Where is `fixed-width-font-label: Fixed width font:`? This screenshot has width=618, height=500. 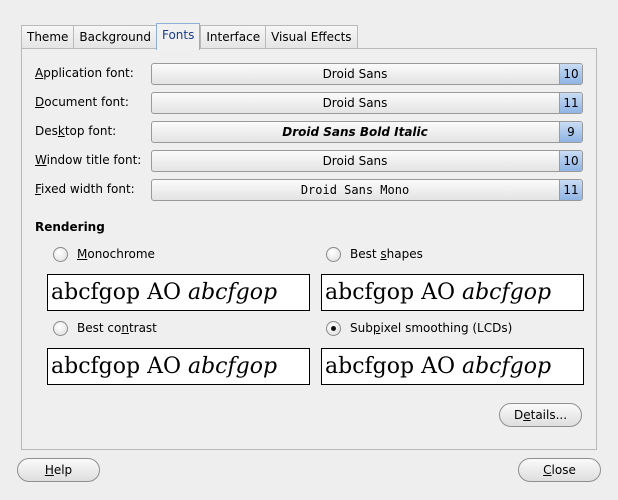
fixed-width-font-label: Fixed width font: is located at coordinates (85, 189).